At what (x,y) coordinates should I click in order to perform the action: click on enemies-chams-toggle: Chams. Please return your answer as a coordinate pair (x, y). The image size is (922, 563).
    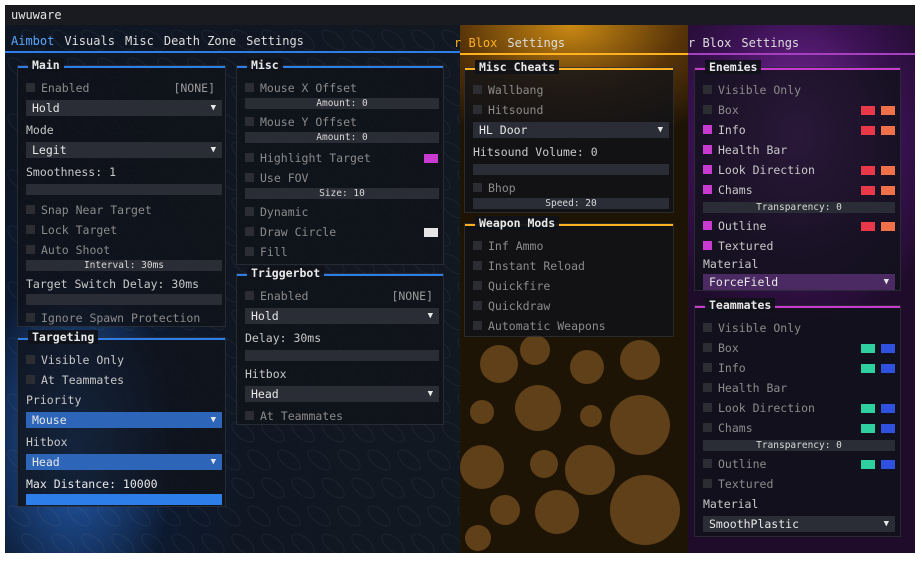
    Looking at the image, I should click on (728, 190).